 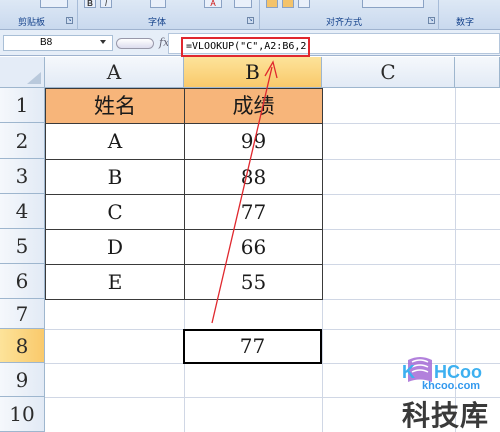 I want to click on selected-cell-b8: 77, so click(x=252, y=346).